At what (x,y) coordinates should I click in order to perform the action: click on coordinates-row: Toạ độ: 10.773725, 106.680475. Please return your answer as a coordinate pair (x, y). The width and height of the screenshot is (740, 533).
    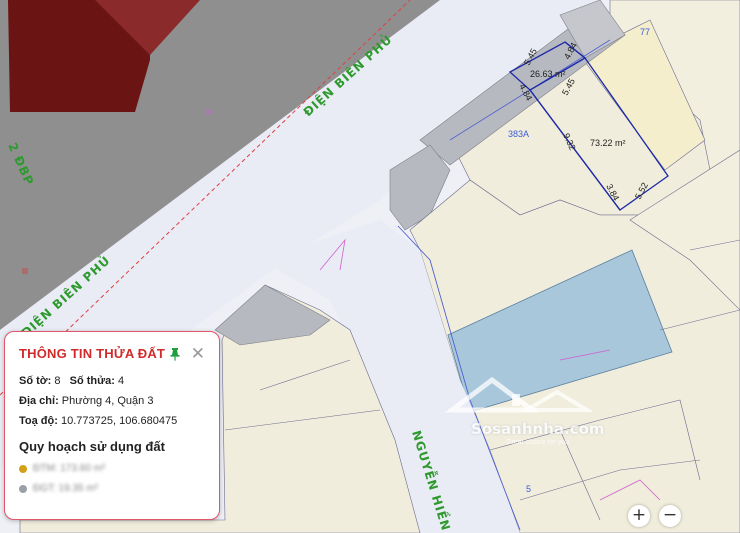
    Looking at the image, I should click on (112, 421).